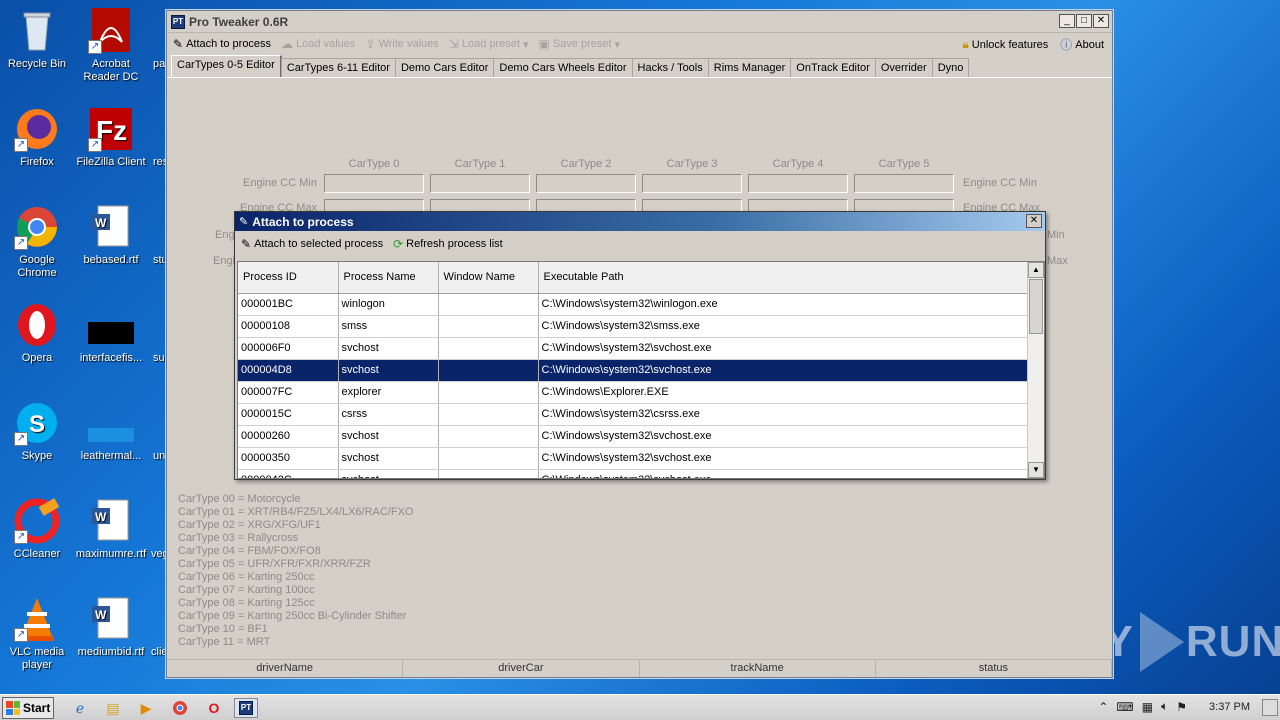 Image resolution: width=1280 pixels, height=720 pixels. Describe the element at coordinates (111, 46) in the screenshot. I see `desktop-icon-acrobat: ↗ Acrobat Reader DC` at that location.